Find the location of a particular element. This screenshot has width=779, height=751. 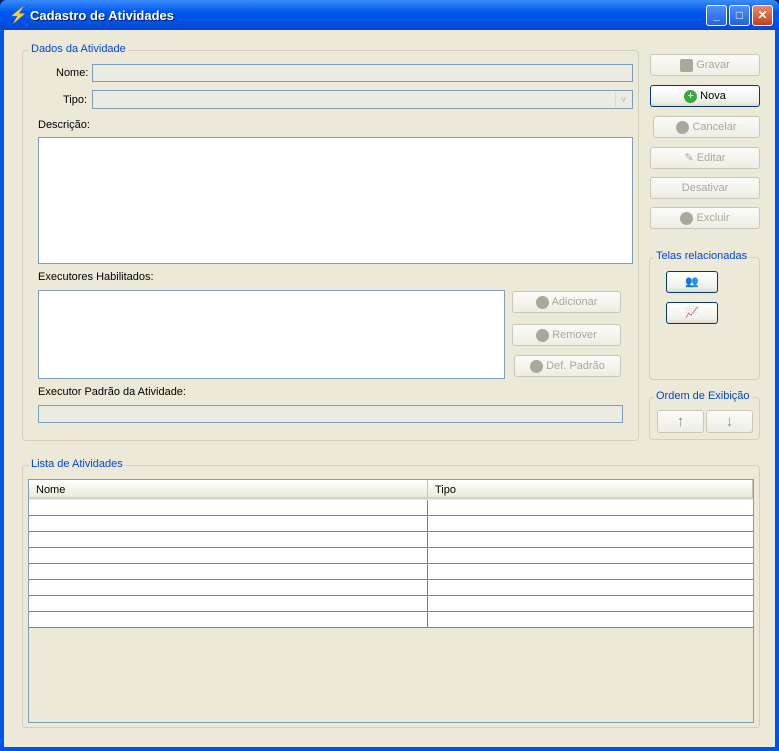

chart-screen-button: 📈 is located at coordinates (692, 313).